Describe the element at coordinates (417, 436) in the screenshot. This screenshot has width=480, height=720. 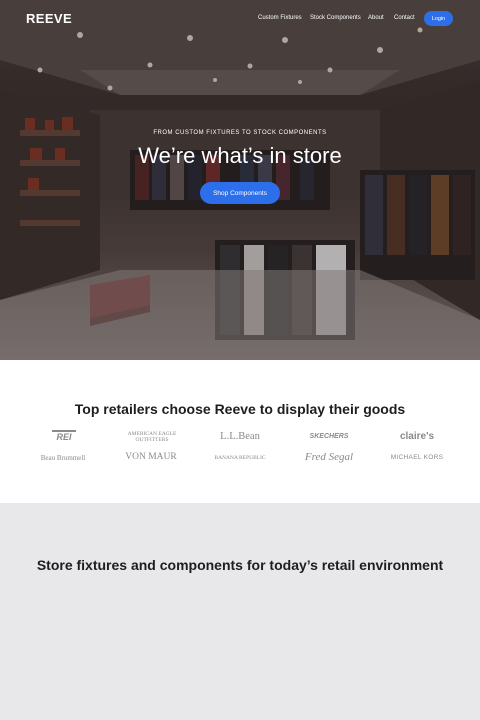
I see `claires-logo: claire's` at that location.